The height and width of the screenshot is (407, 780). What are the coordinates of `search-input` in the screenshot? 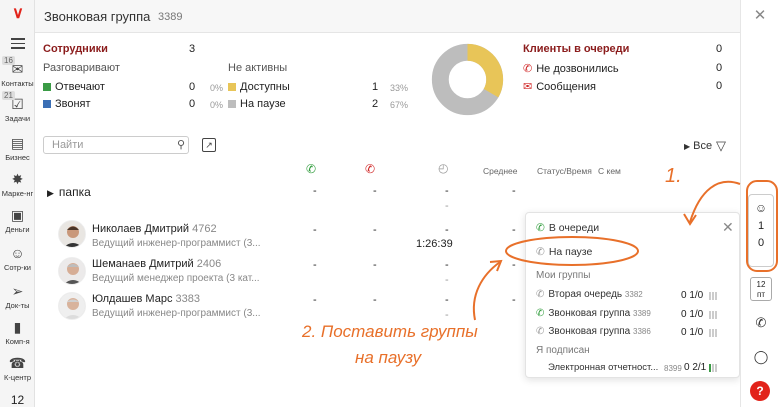 It's located at (112, 145).